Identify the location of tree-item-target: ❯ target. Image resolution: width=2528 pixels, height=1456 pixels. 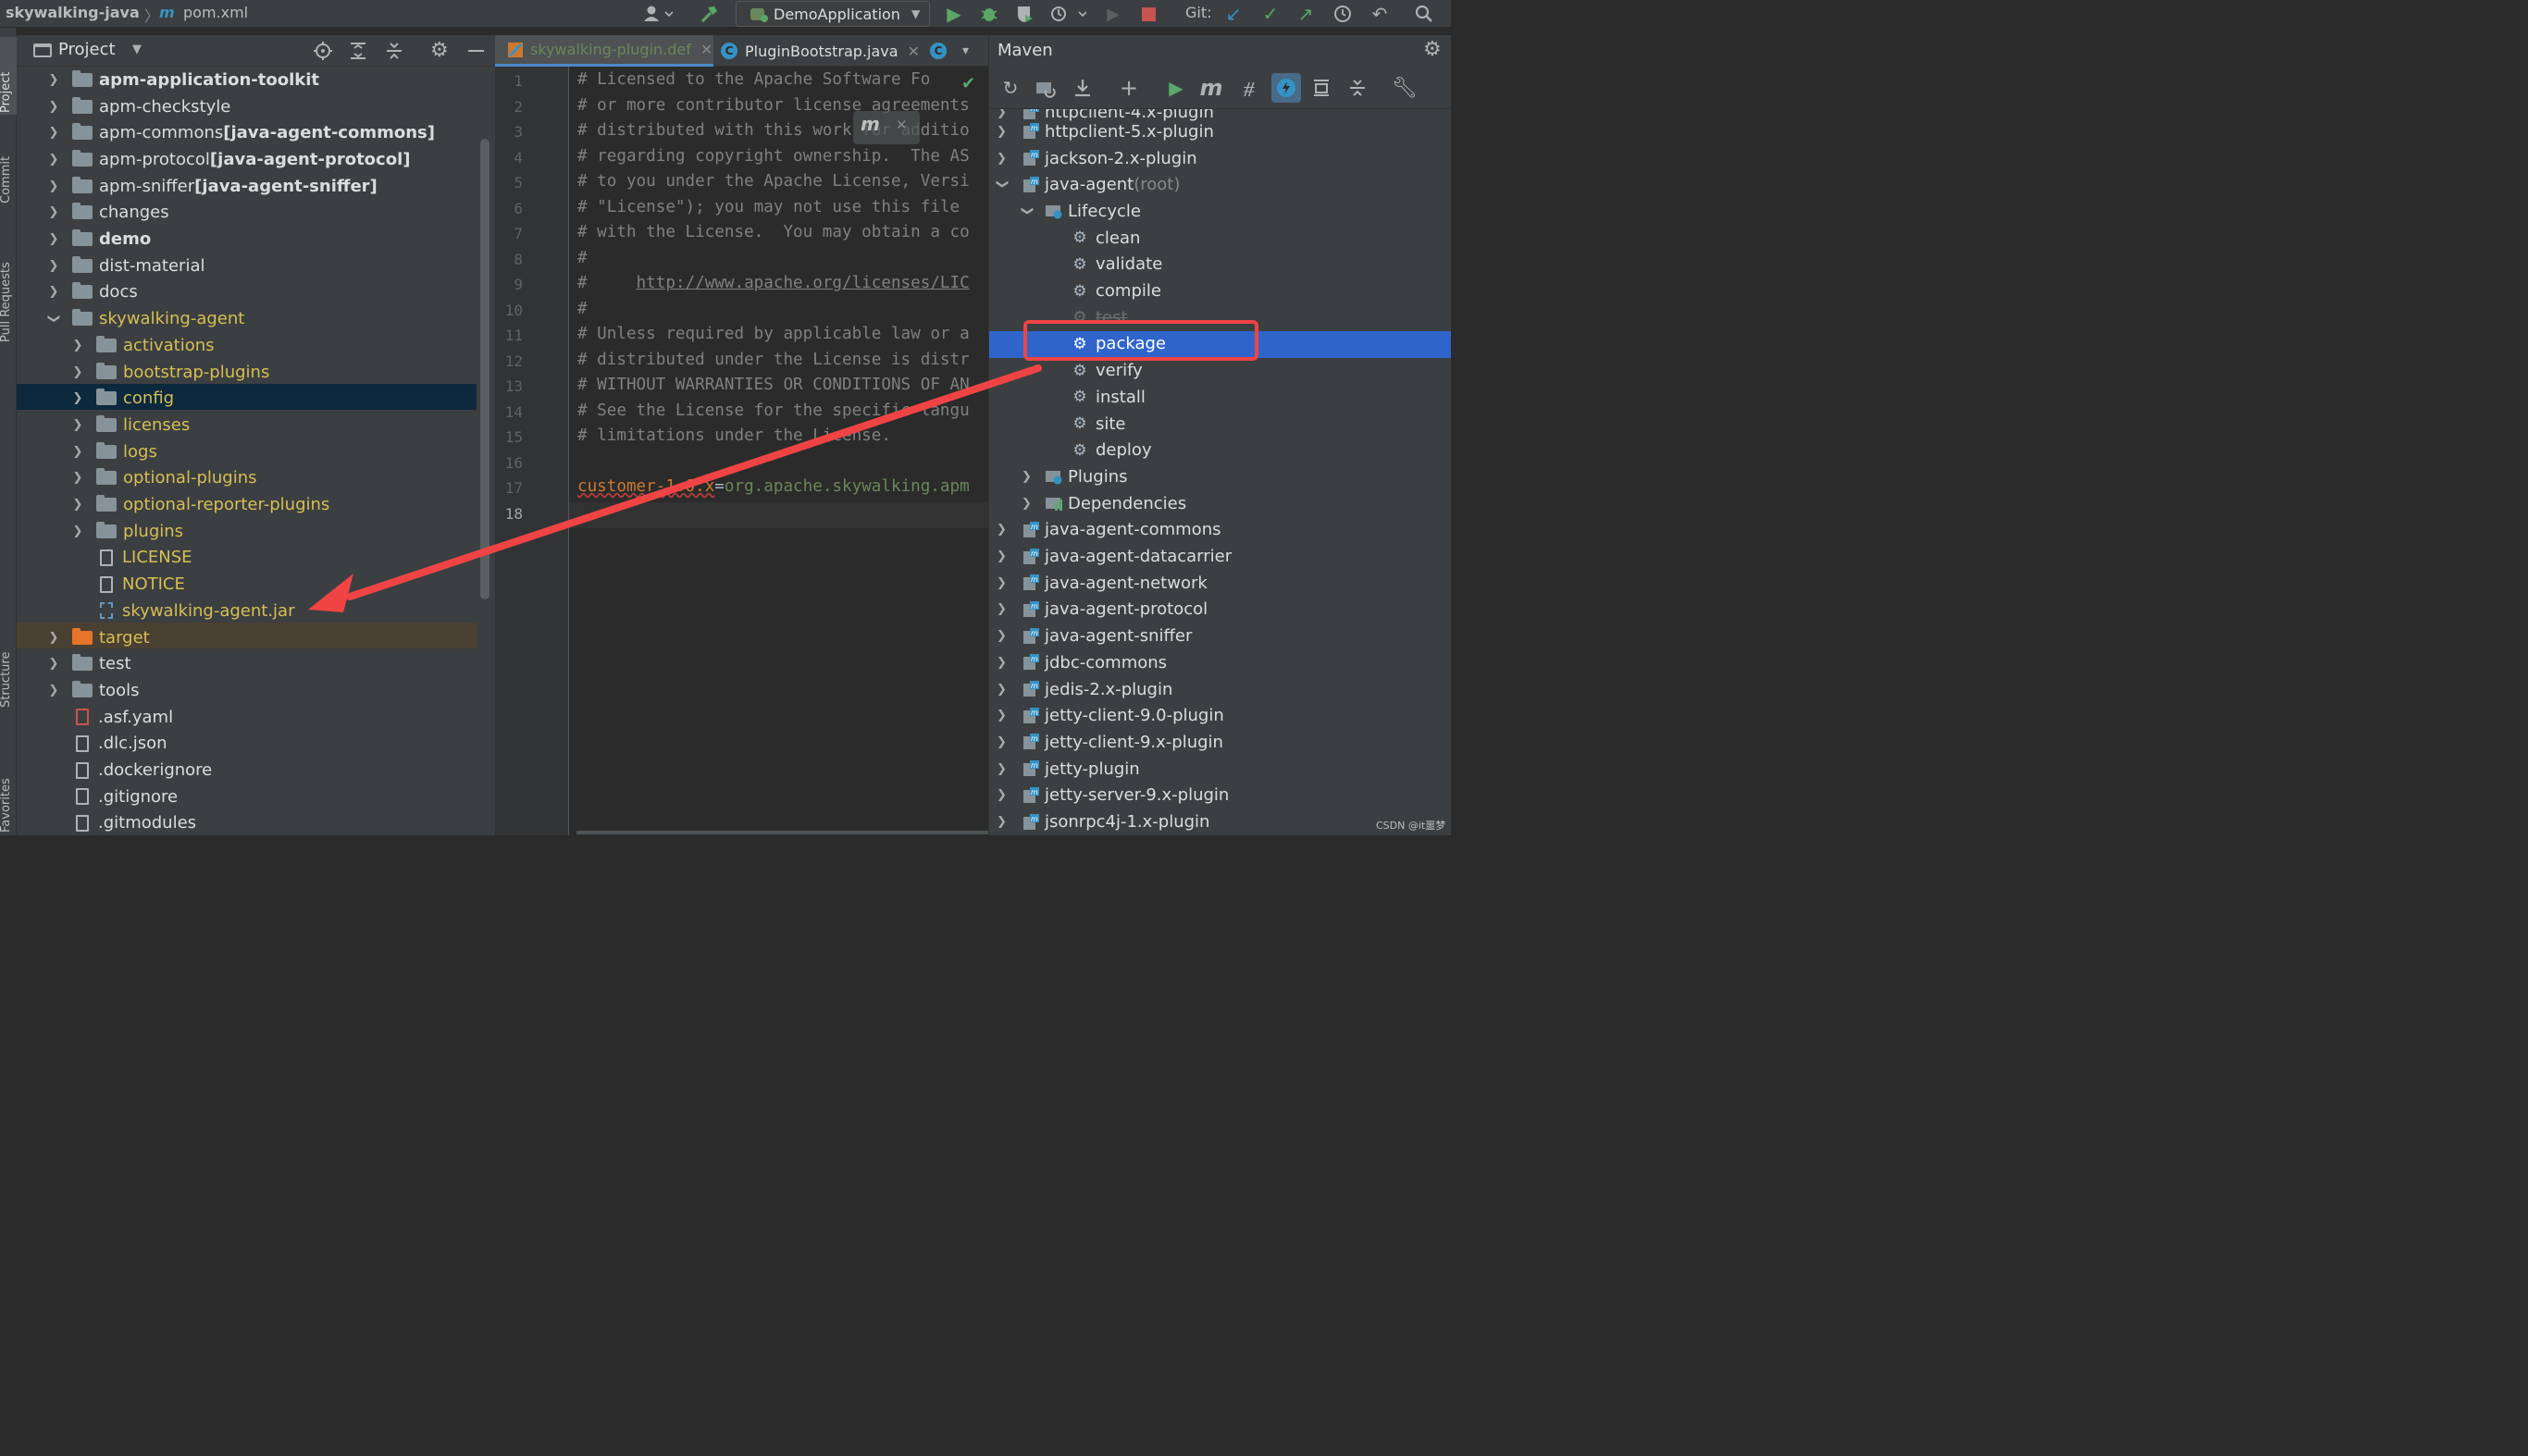
(256, 637).